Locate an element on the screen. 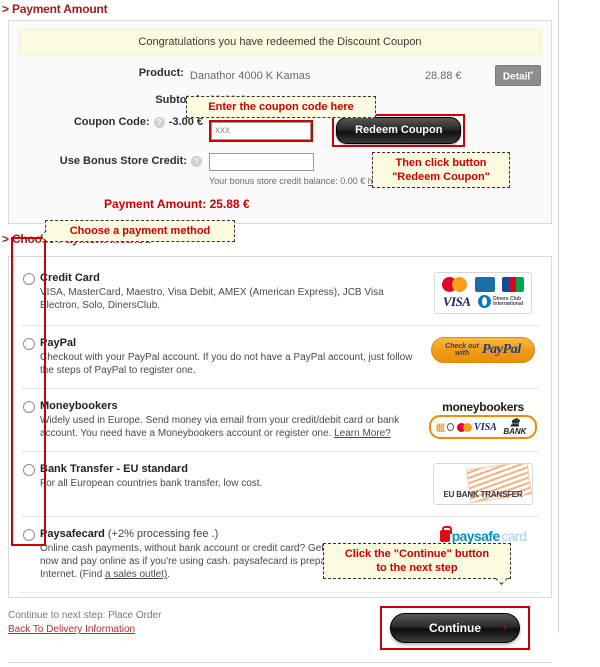  mastercard-small-icon is located at coordinates (465, 427).